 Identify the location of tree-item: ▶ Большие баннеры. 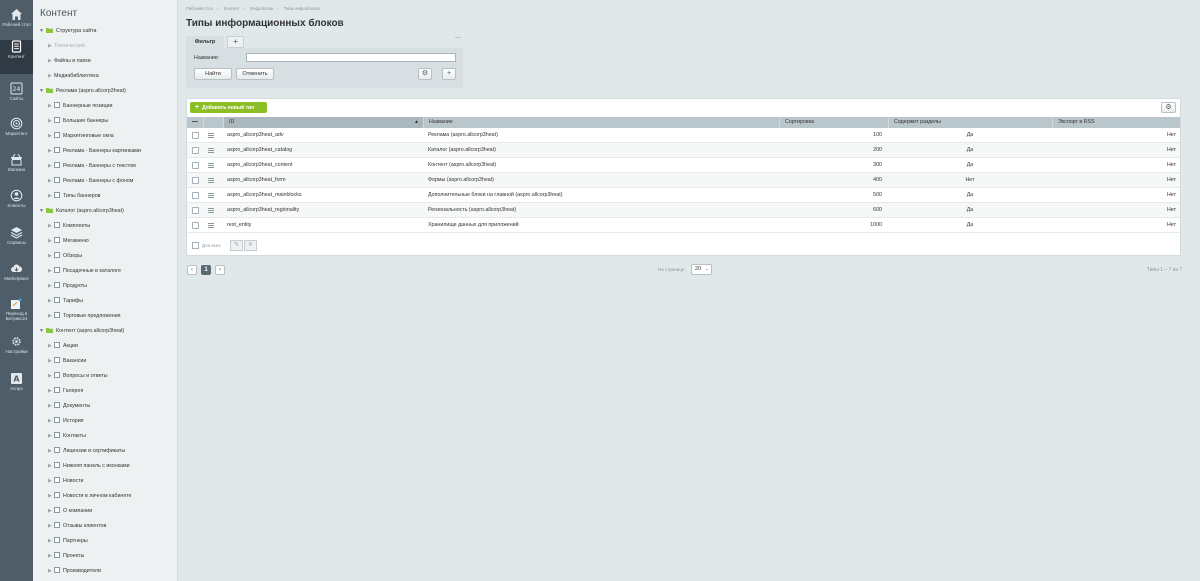
(78, 121).